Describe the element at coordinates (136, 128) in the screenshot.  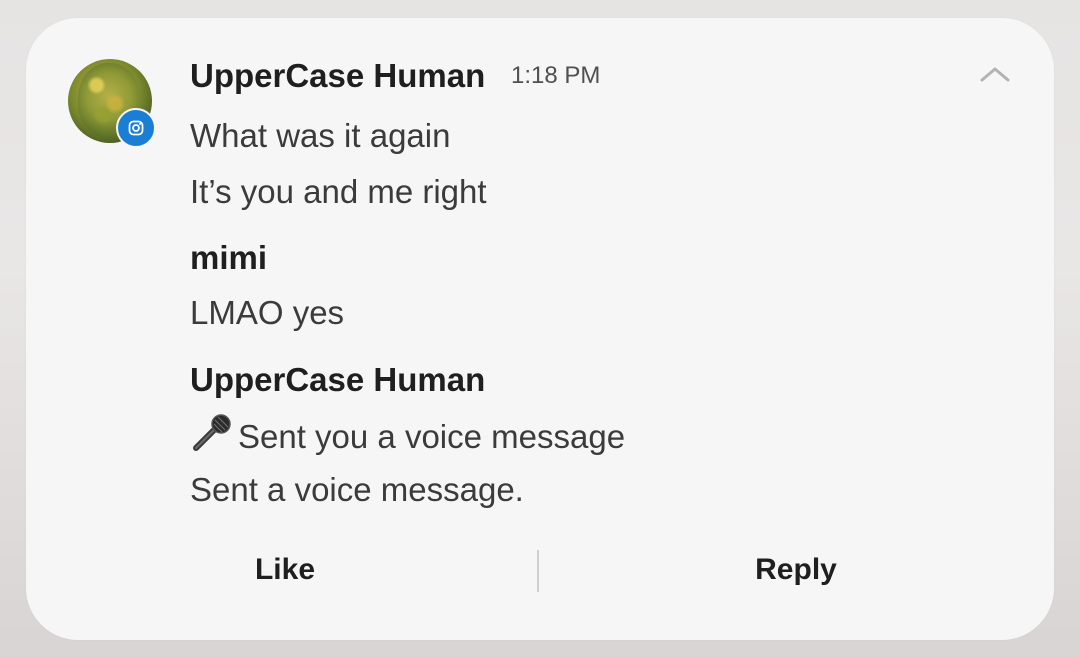
I see `instagram-icon` at that location.